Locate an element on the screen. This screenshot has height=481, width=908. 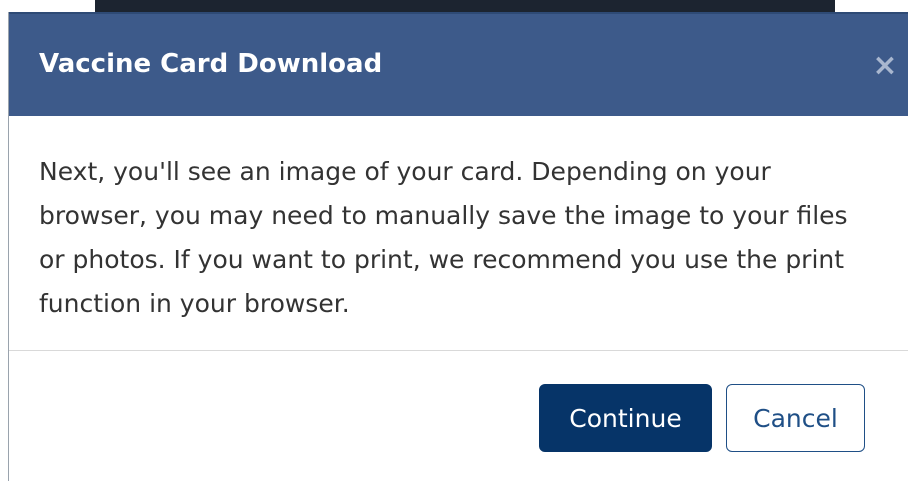
close-icon: × is located at coordinates (885, 66).